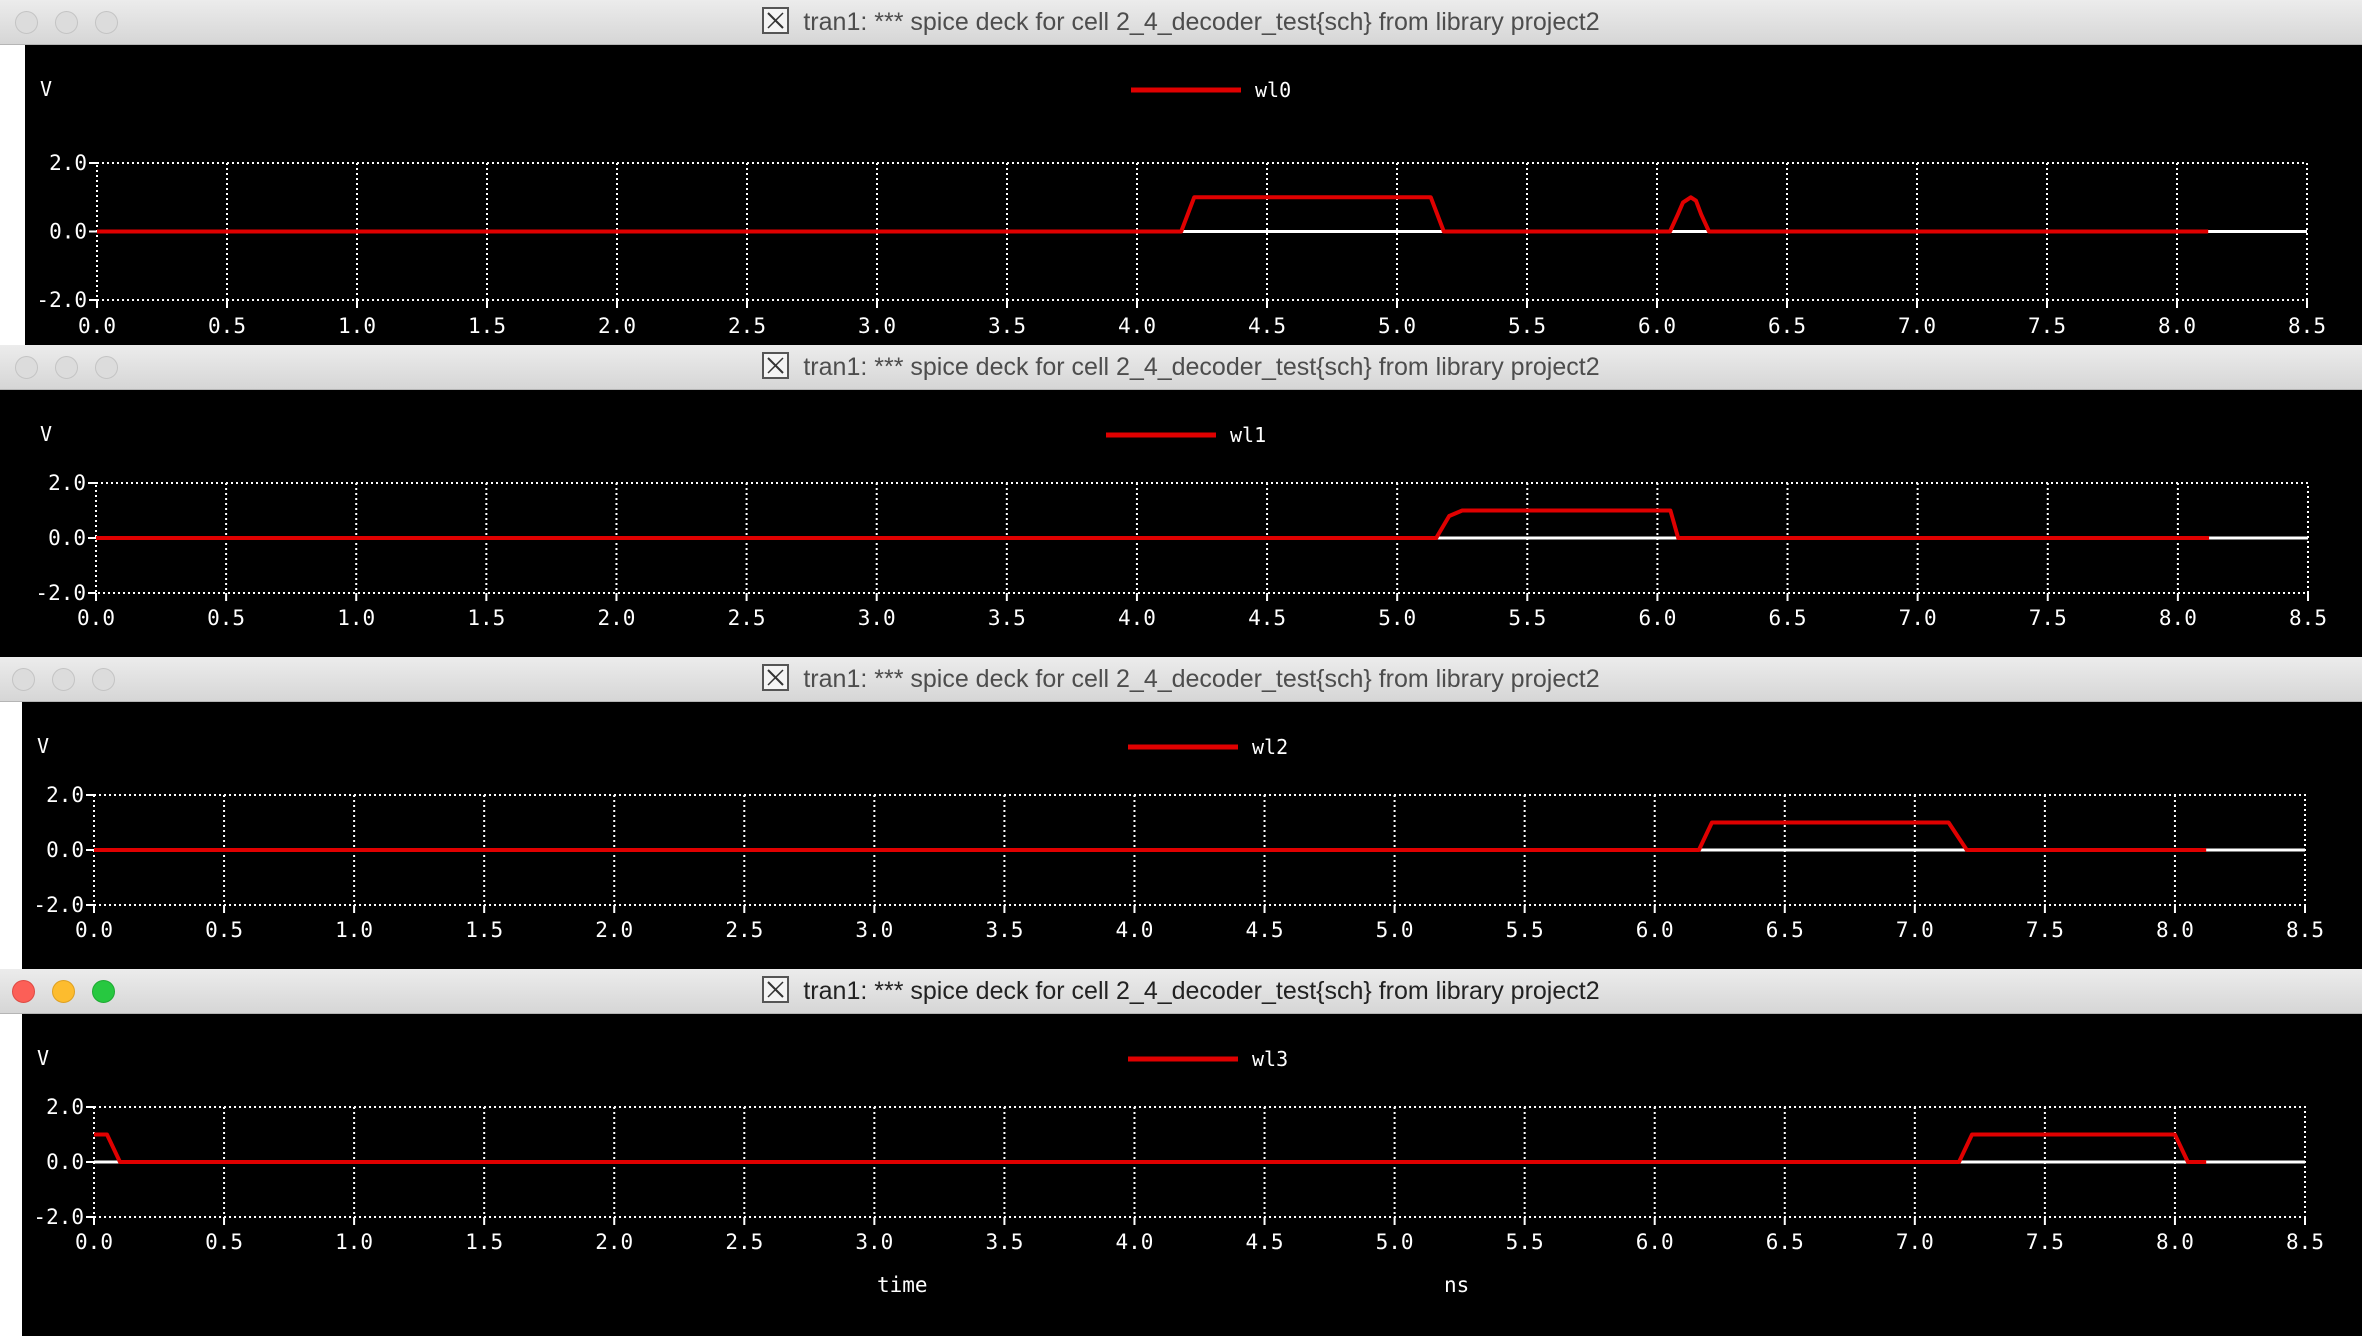  Describe the element at coordinates (1456, 1285) in the screenshot. I see `x-axis-unit: ns` at that location.